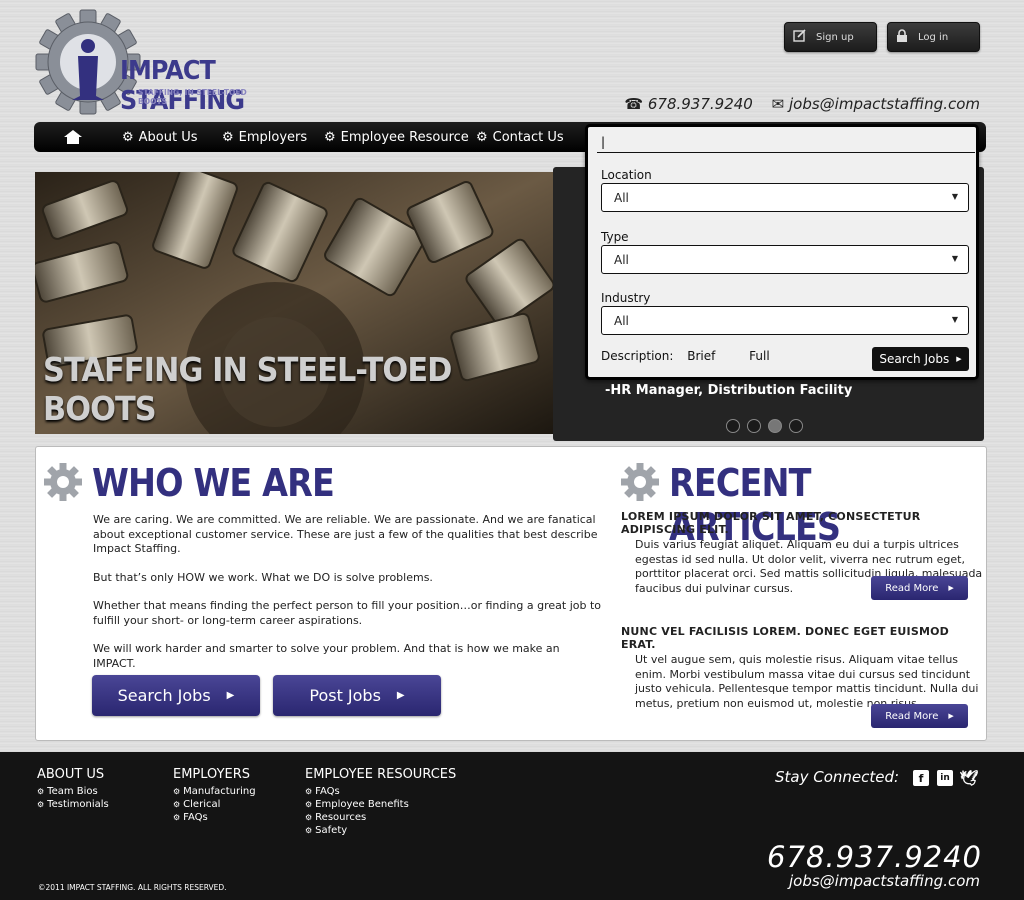  I want to click on footer-about-column: ABOUT US ⚙ Team Bios ⚙ Testimonials, so click(73, 789).